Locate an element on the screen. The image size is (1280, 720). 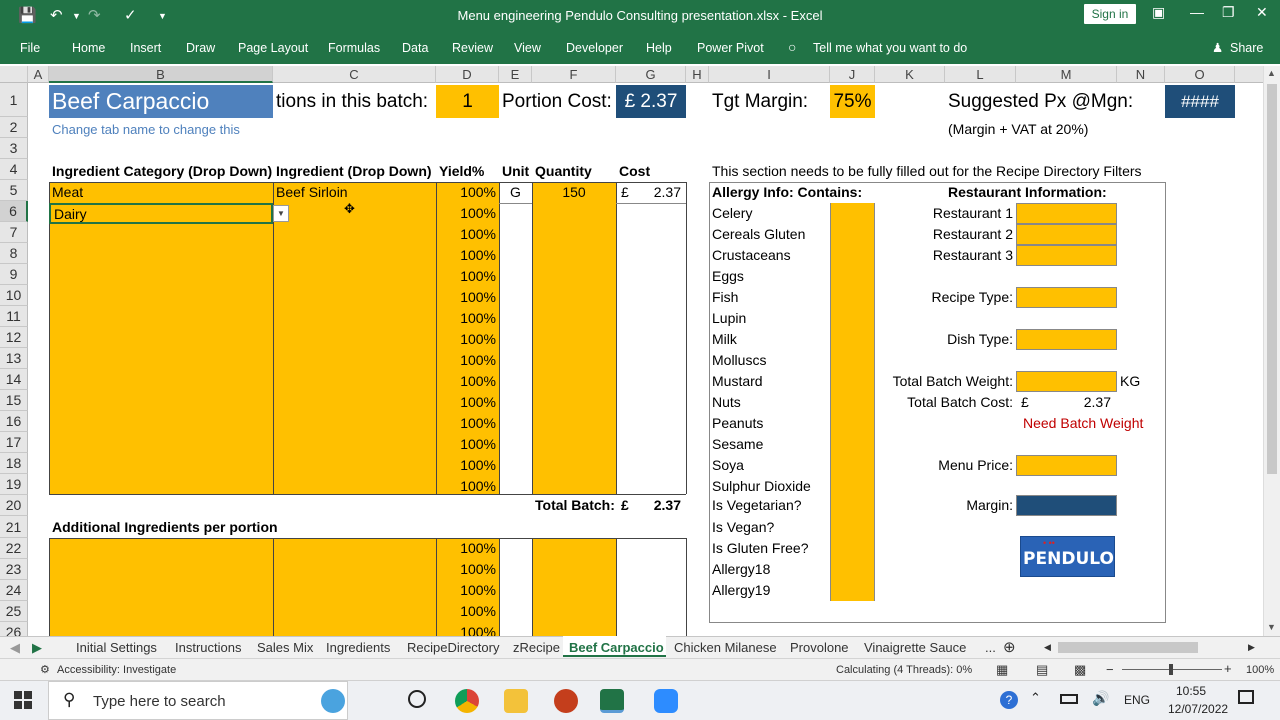
tab-view: View is located at coordinates (527, 48).